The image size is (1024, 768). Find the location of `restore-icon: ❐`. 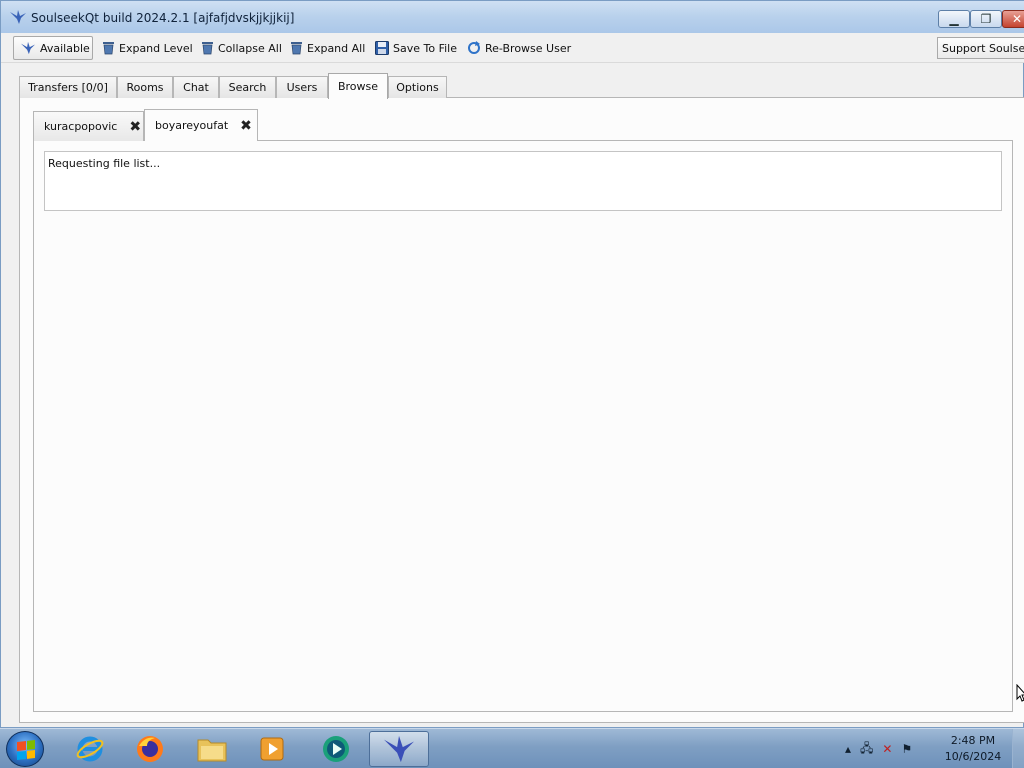

restore-icon: ❐ is located at coordinates (986, 19).